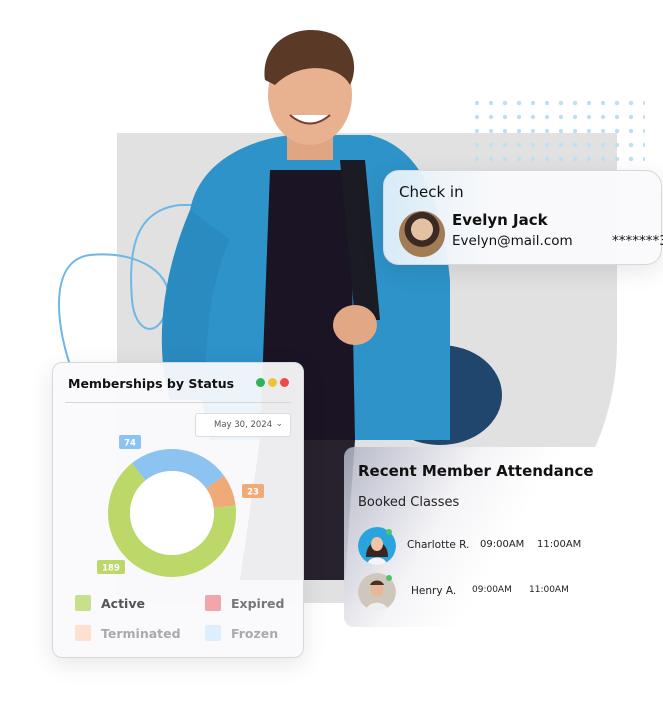 The width and height of the screenshot is (663, 720). What do you see at coordinates (478, 547) in the screenshot?
I see `attendance-row: Charlotte R. 09:00AM 11:00AM` at bounding box center [478, 547].